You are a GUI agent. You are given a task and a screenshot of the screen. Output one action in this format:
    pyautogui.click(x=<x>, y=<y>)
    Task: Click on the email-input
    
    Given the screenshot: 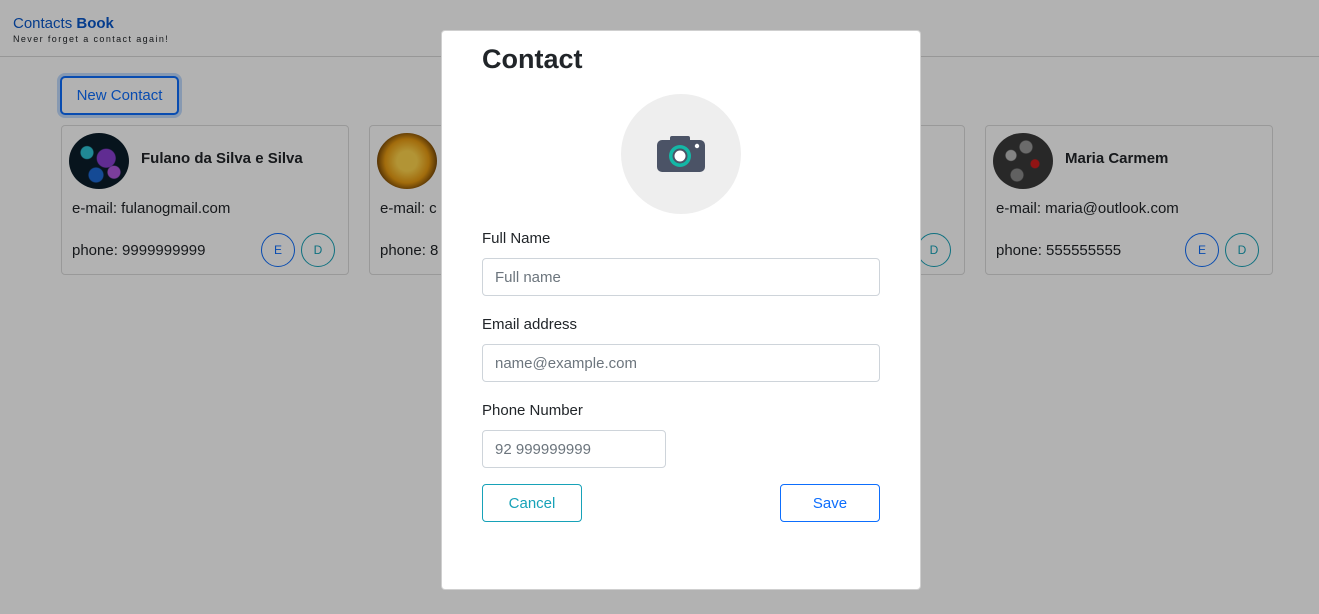 What is the action you would take?
    pyautogui.click(x=681, y=363)
    